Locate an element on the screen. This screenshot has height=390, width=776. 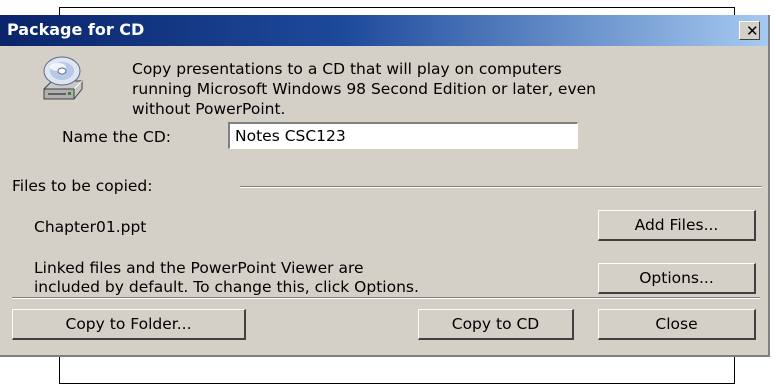
close-icon: ✕ is located at coordinates (749, 30).